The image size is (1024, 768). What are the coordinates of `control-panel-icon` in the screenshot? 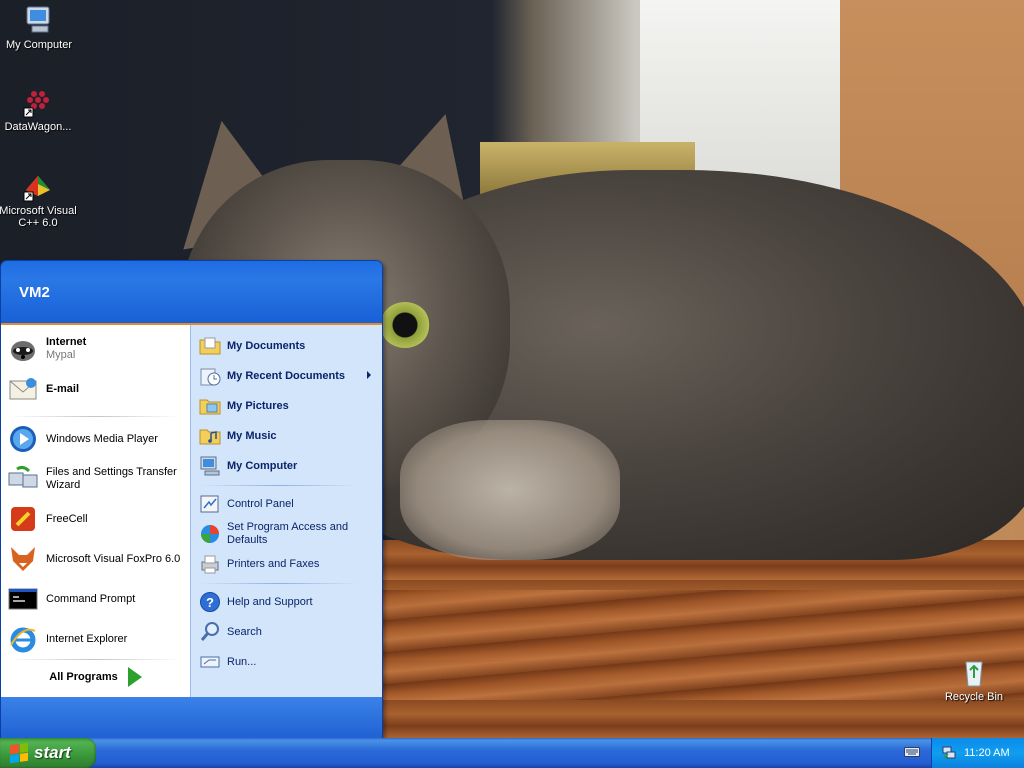 It's located at (209, 504).